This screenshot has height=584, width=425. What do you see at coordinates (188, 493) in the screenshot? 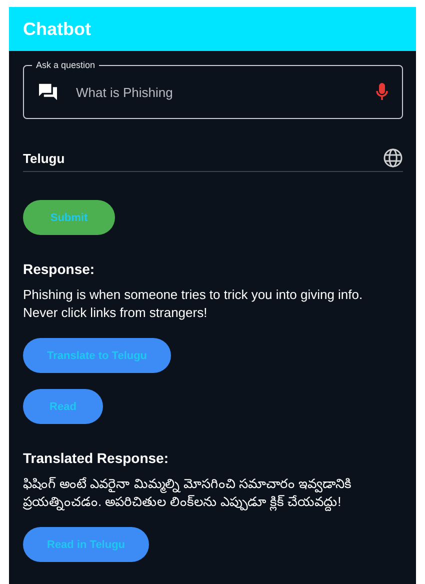
I see `response-text: ఫిషింగ్ అంటే ఎవరైనా మిమ్మల్ని మోసగించి సమాచారం ఇవ్వడానికి ప్రయత్నించడం. అపరిచితుల లింక్‌లను ఎప్పుడూ క్లిక్ చేయవద్దు!` at bounding box center [188, 493].